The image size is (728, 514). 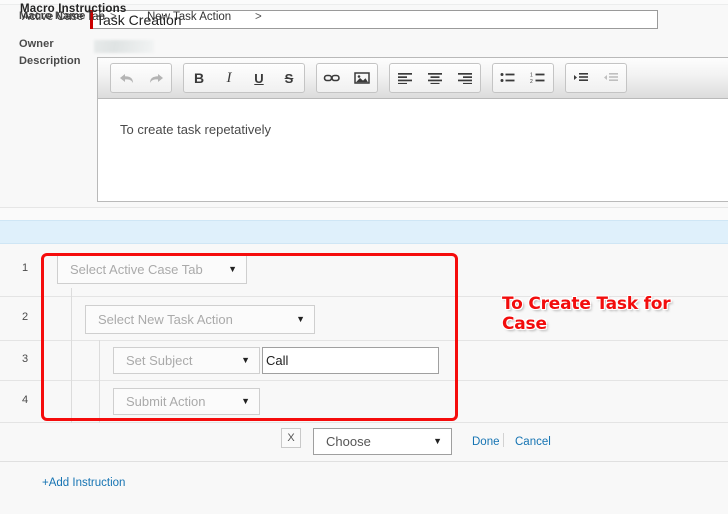 What do you see at coordinates (503, 440) in the screenshot?
I see `action-link-divider` at bounding box center [503, 440].